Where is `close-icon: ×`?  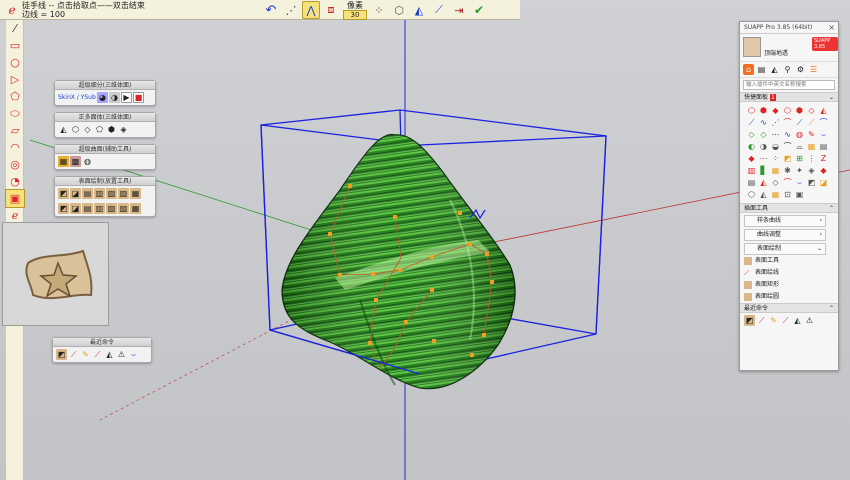 close-icon: × is located at coordinates (831, 28).